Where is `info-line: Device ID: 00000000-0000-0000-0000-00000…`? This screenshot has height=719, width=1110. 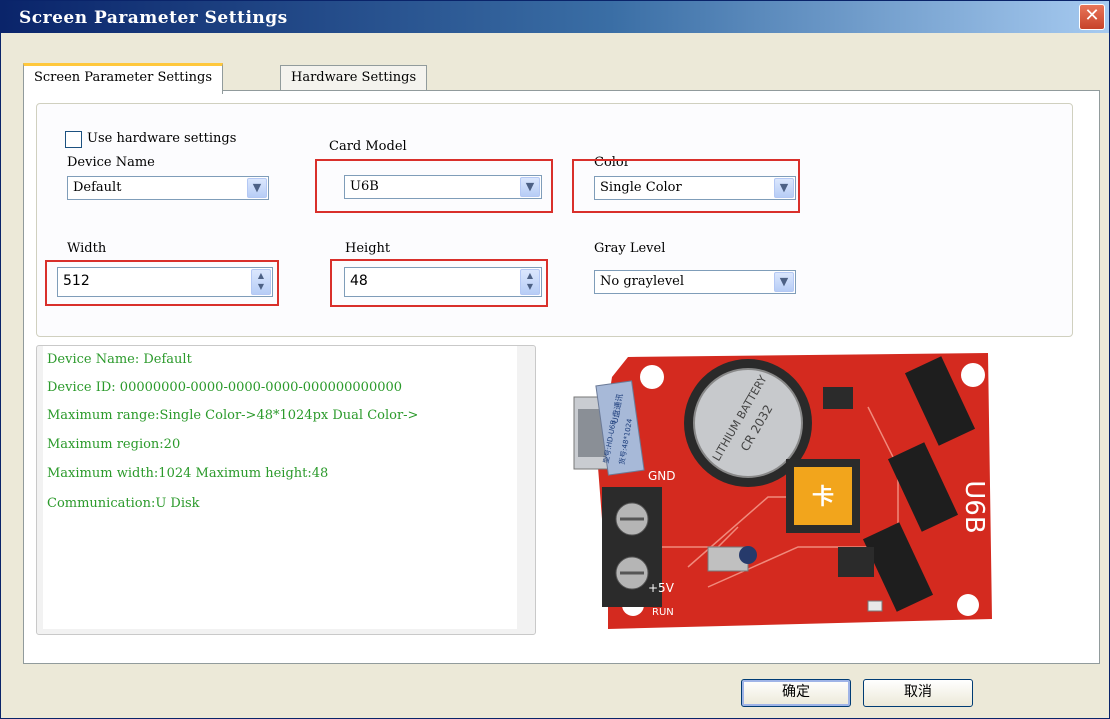 info-line: Device ID: 00000000-0000-0000-0000-00000… is located at coordinates (225, 387).